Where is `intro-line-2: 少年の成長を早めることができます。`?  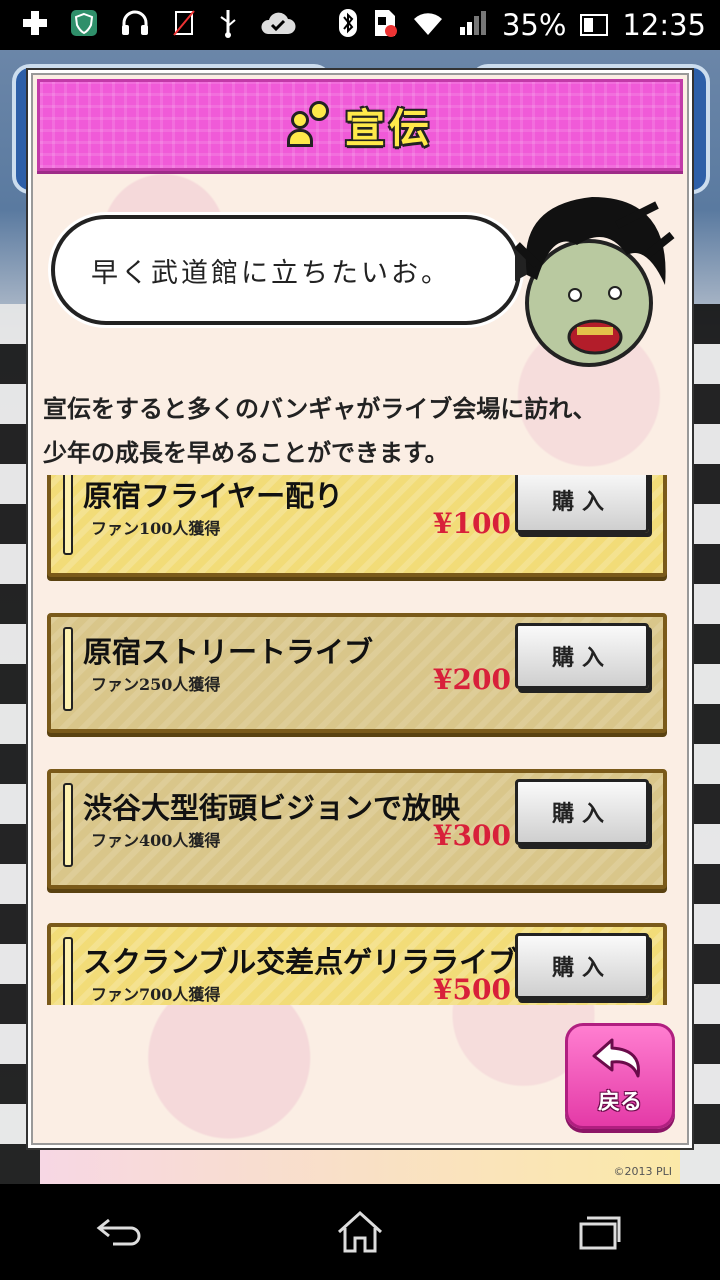
intro-line-2: 少年の成長を早めることができます。 is located at coordinates (246, 453).